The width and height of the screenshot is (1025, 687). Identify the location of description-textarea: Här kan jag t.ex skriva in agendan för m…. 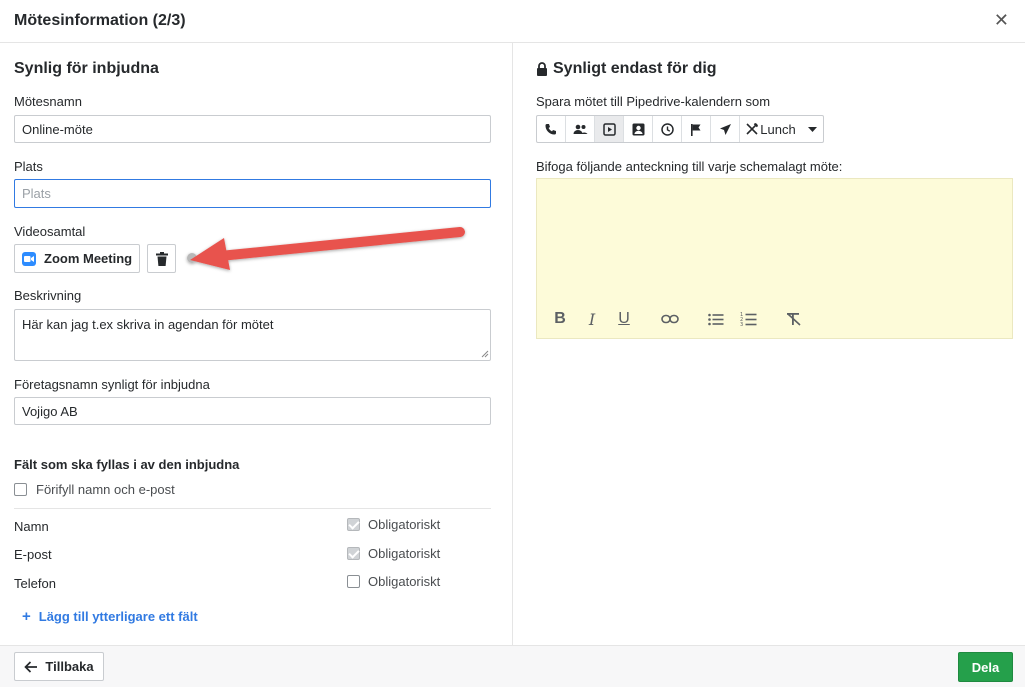
(252, 335).